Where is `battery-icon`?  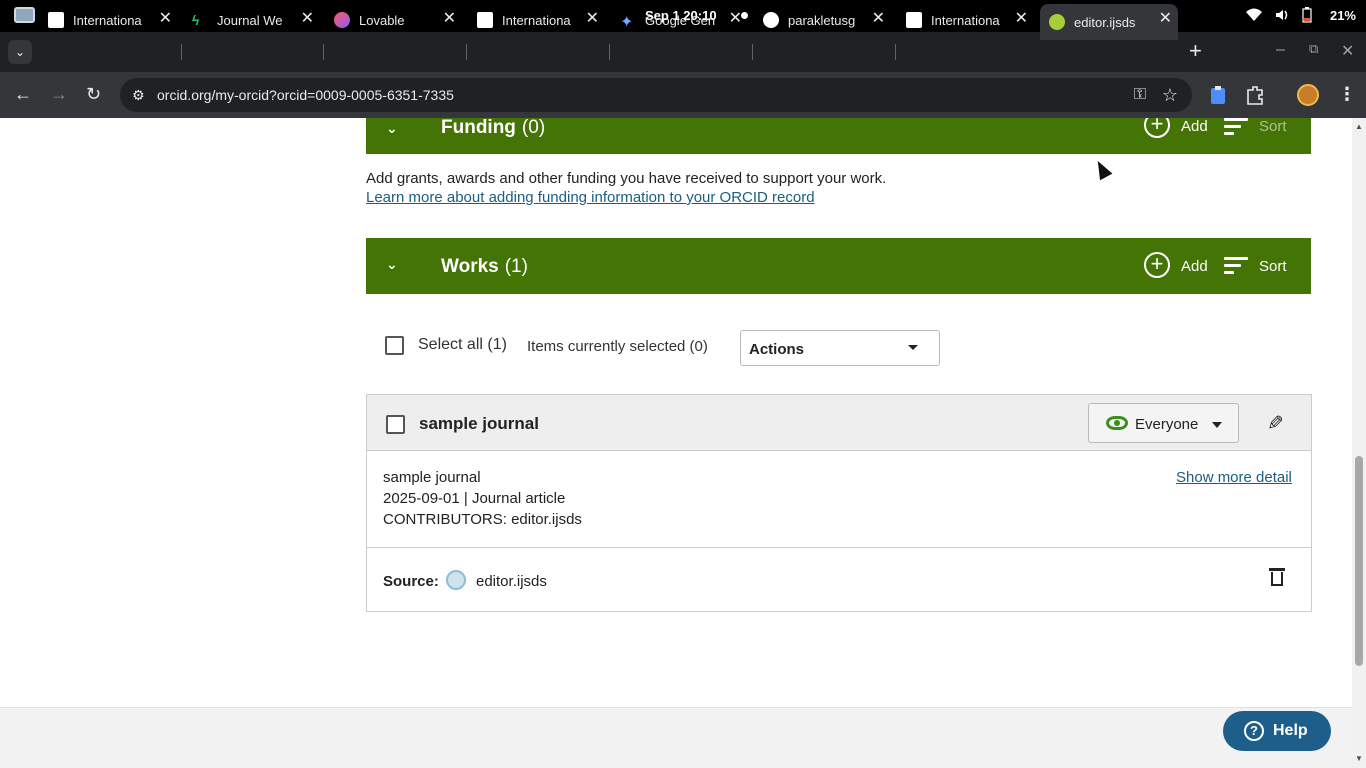 battery-icon is located at coordinates (1310, 15).